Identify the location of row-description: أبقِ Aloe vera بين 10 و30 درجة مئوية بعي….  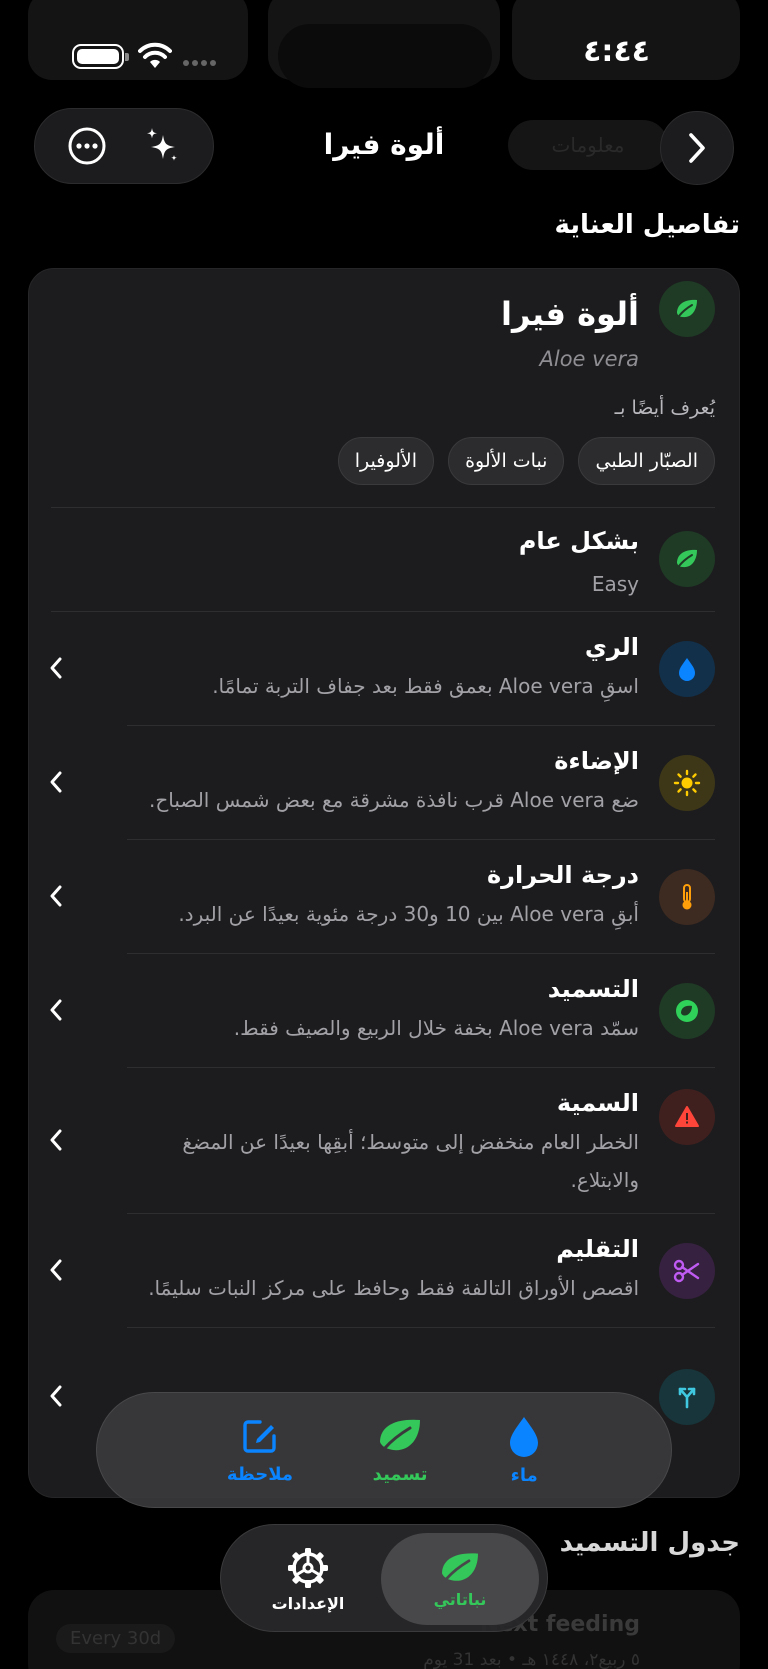
(408, 914).